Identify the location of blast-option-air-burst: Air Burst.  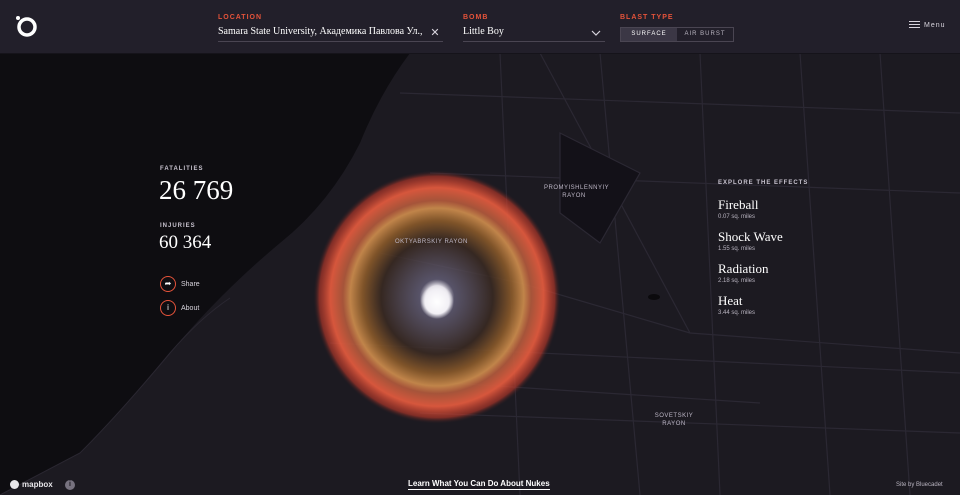
(705, 34).